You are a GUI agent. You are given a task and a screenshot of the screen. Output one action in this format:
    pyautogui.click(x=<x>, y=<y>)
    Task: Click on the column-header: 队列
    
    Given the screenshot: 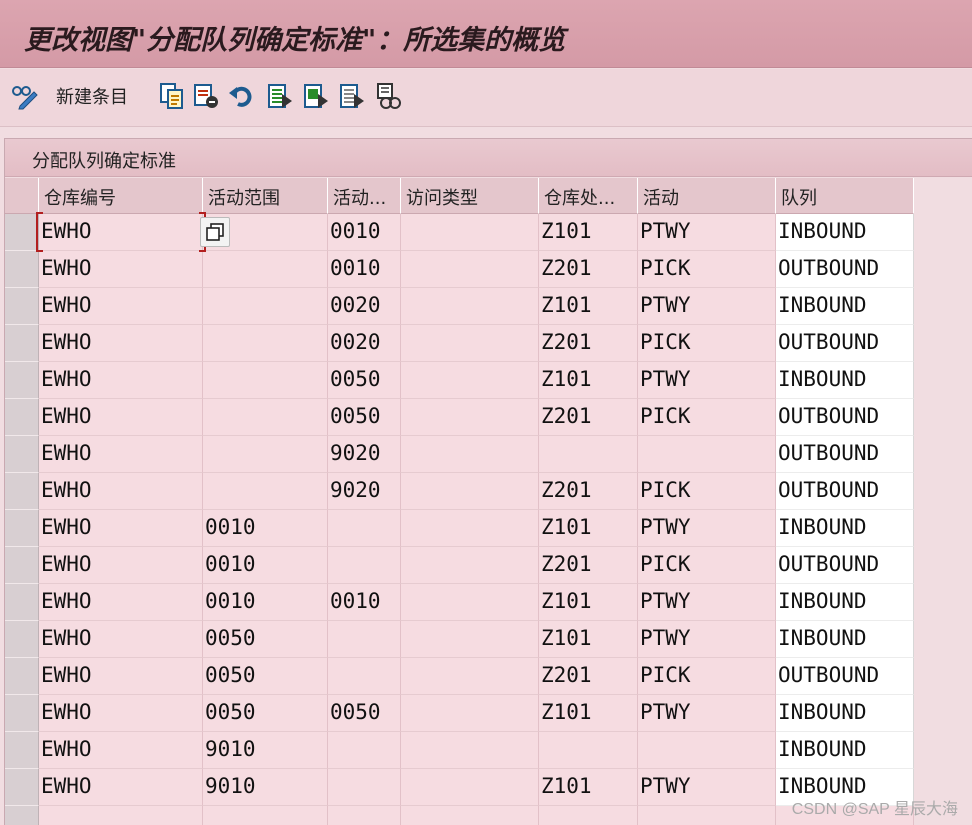 What is the action you would take?
    pyautogui.click(x=845, y=196)
    